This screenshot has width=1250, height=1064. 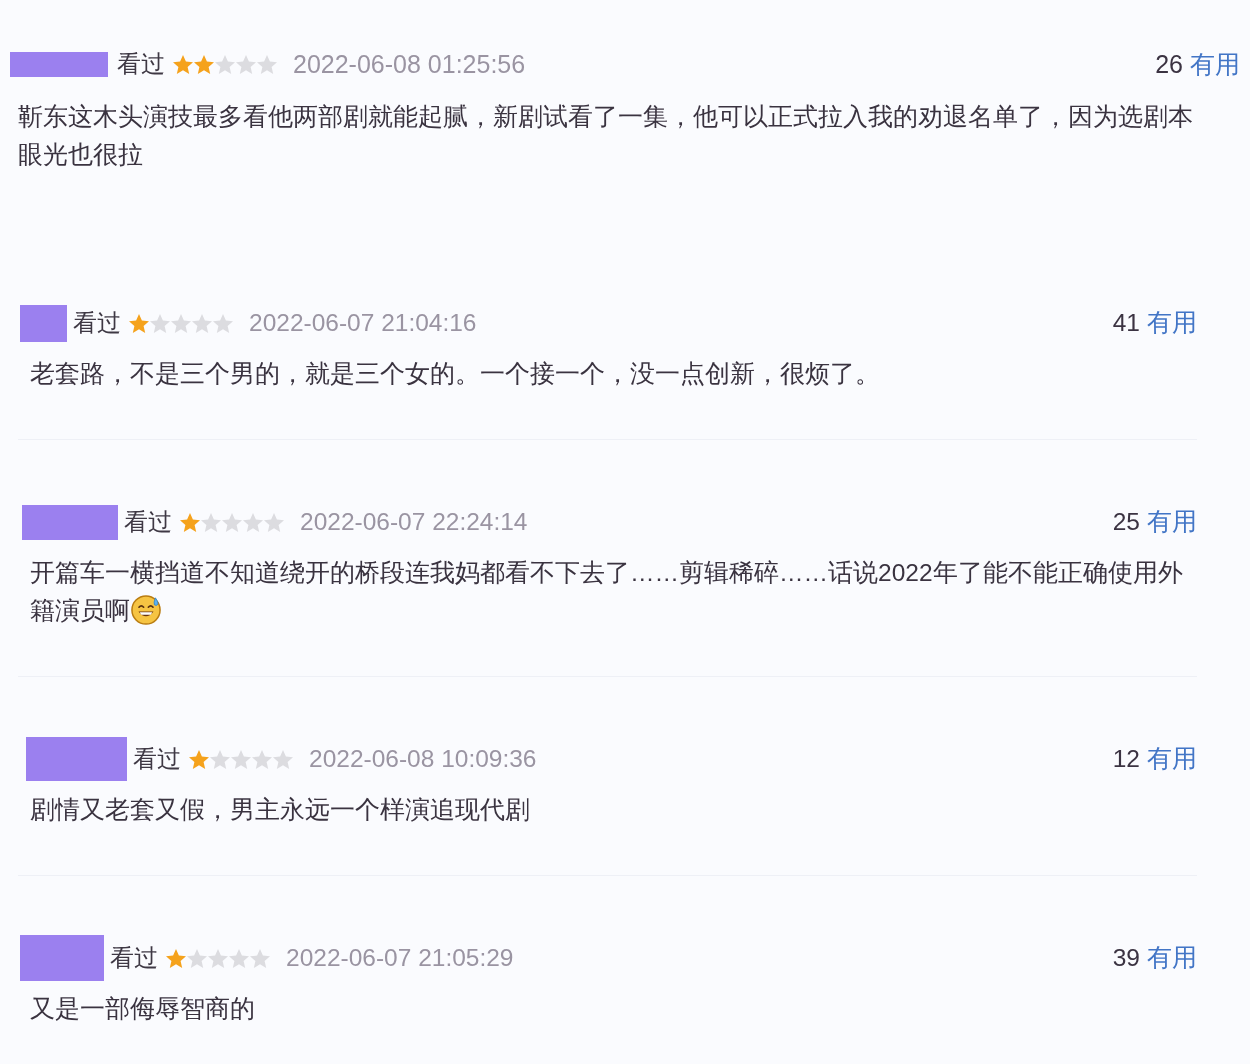 I want to click on review-date: 2022-06-07 22:24:14, so click(x=414, y=522).